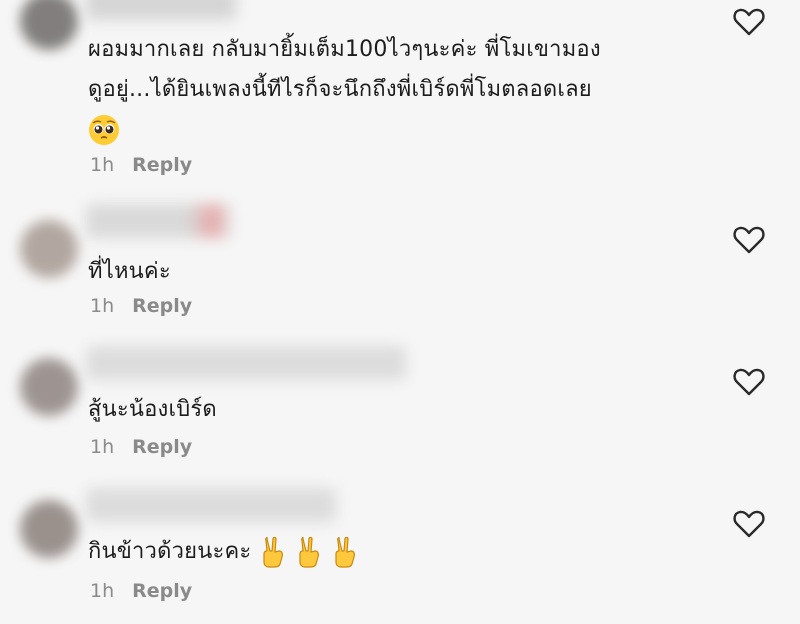 The width and height of the screenshot is (800, 624). I want to click on comment-text: กินข้าวด้วยนะคะ, so click(225, 552).